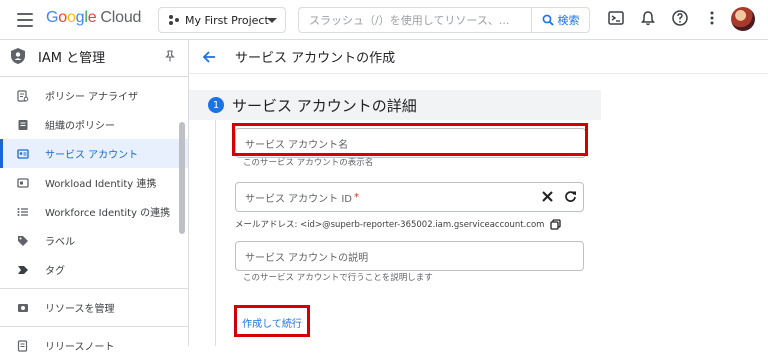 Image resolution: width=768 pixels, height=360 pixels. What do you see at coordinates (25, 20) in the screenshot?
I see `main-menu-icon` at bounding box center [25, 20].